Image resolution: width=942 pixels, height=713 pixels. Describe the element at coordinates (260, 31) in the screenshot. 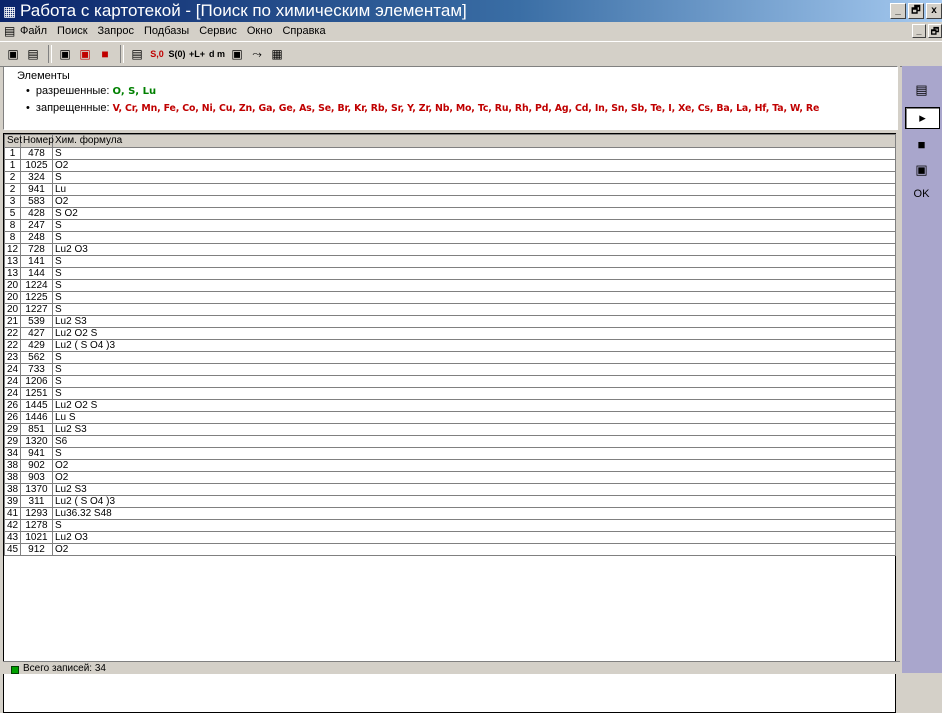

I see `menu-window: Окно` at that location.